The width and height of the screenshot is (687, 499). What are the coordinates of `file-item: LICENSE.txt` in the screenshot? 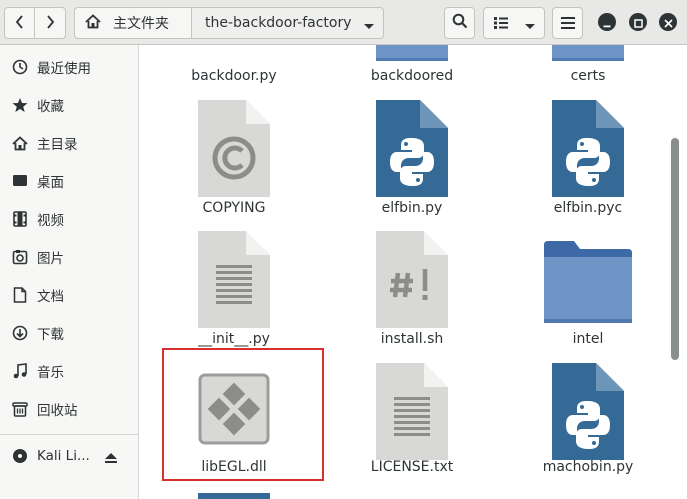 It's located at (412, 423).